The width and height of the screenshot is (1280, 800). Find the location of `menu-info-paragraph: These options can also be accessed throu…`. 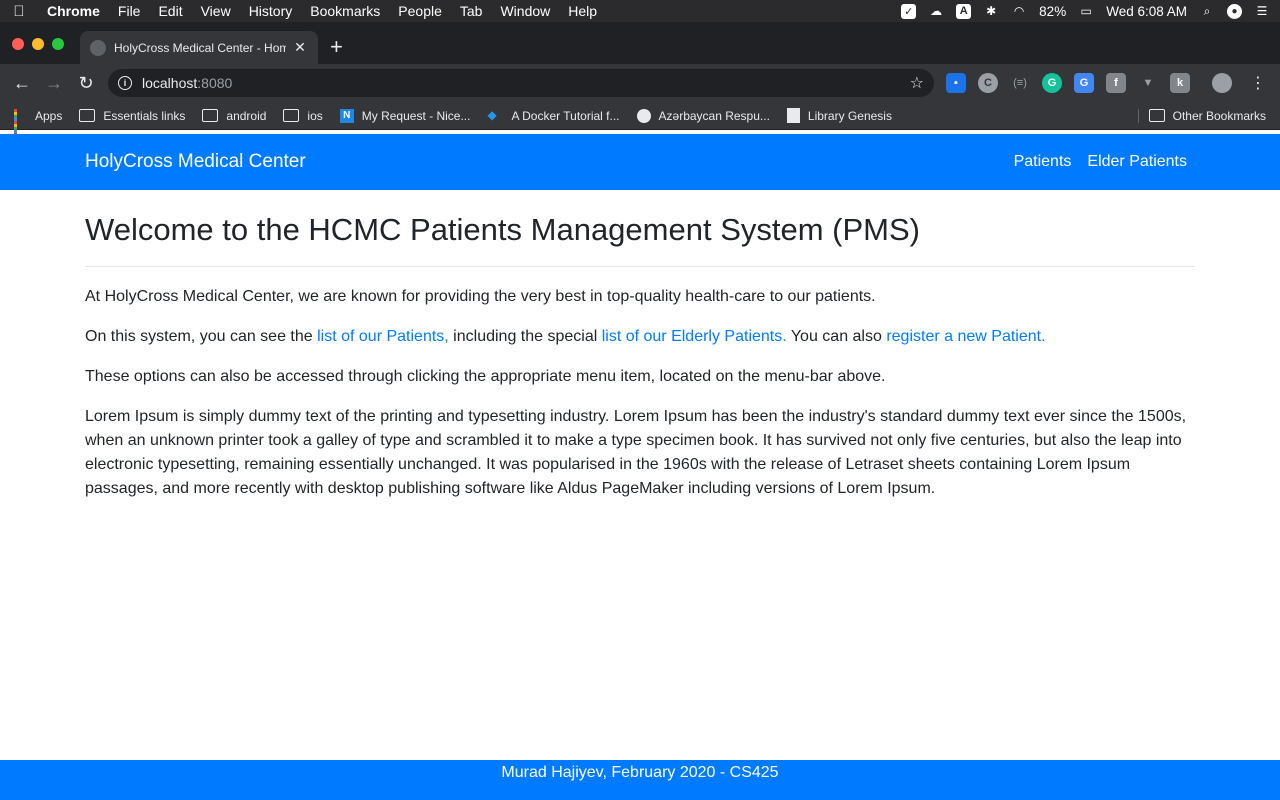

menu-info-paragraph: These options can also be accessed throu… is located at coordinates (485, 376).